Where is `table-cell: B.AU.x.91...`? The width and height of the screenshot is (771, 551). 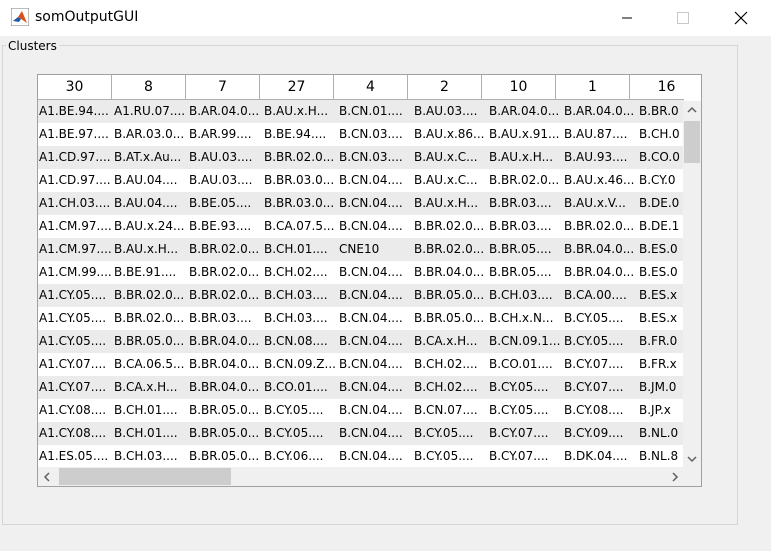
table-cell: B.AU.x.91... is located at coordinates (525, 134).